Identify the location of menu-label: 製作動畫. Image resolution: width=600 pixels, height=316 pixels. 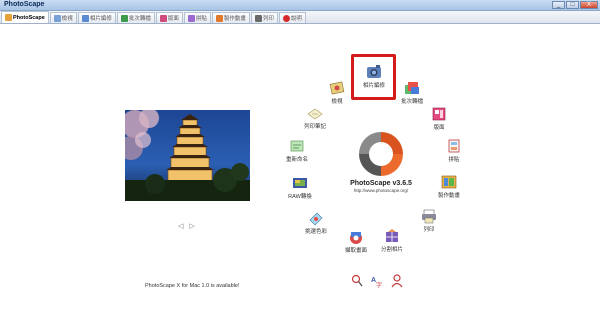
(448, 196).